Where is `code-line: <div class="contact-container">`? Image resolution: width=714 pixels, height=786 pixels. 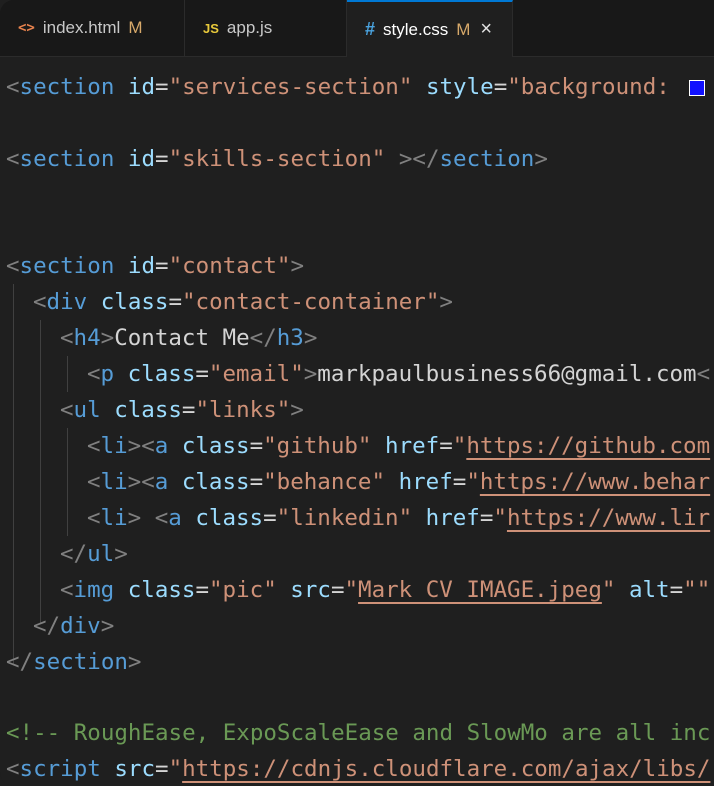
code-line: <div class="contact-container"> is located at coordinates (243, 302).